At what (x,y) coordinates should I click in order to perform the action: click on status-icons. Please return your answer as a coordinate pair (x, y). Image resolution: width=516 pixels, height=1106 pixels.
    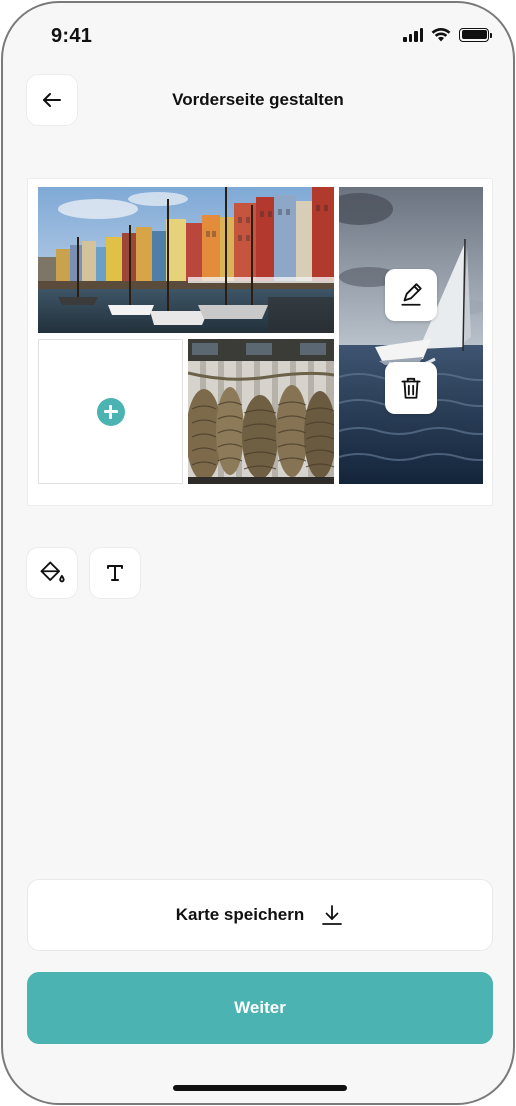
    Looking at the image, I should click on (447, 34).